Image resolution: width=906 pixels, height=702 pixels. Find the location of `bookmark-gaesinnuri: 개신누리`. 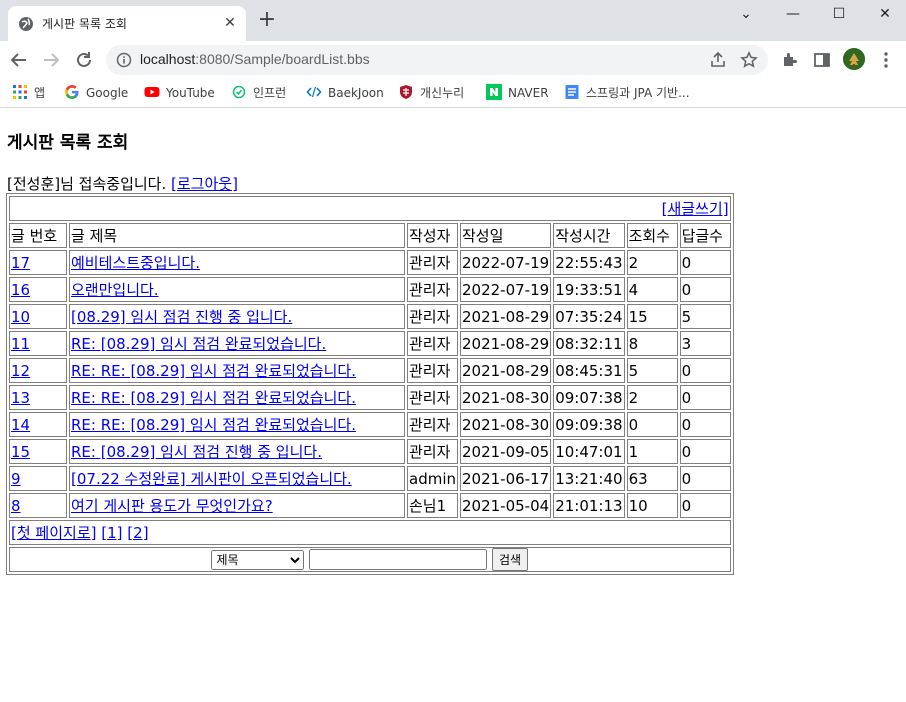

bookmark-gaesinnuri: 개신누리 is located at coordinates (431, 93).